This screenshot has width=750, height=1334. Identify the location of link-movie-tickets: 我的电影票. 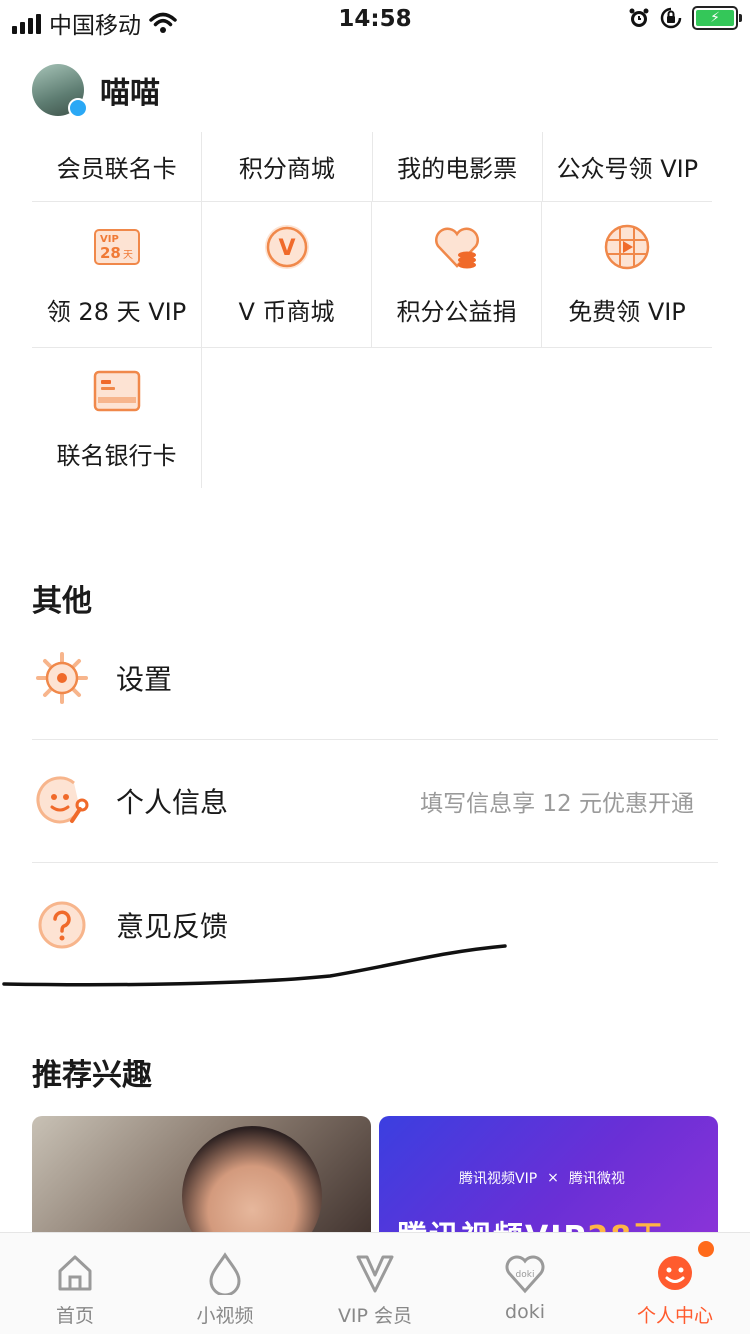
(458, 166).